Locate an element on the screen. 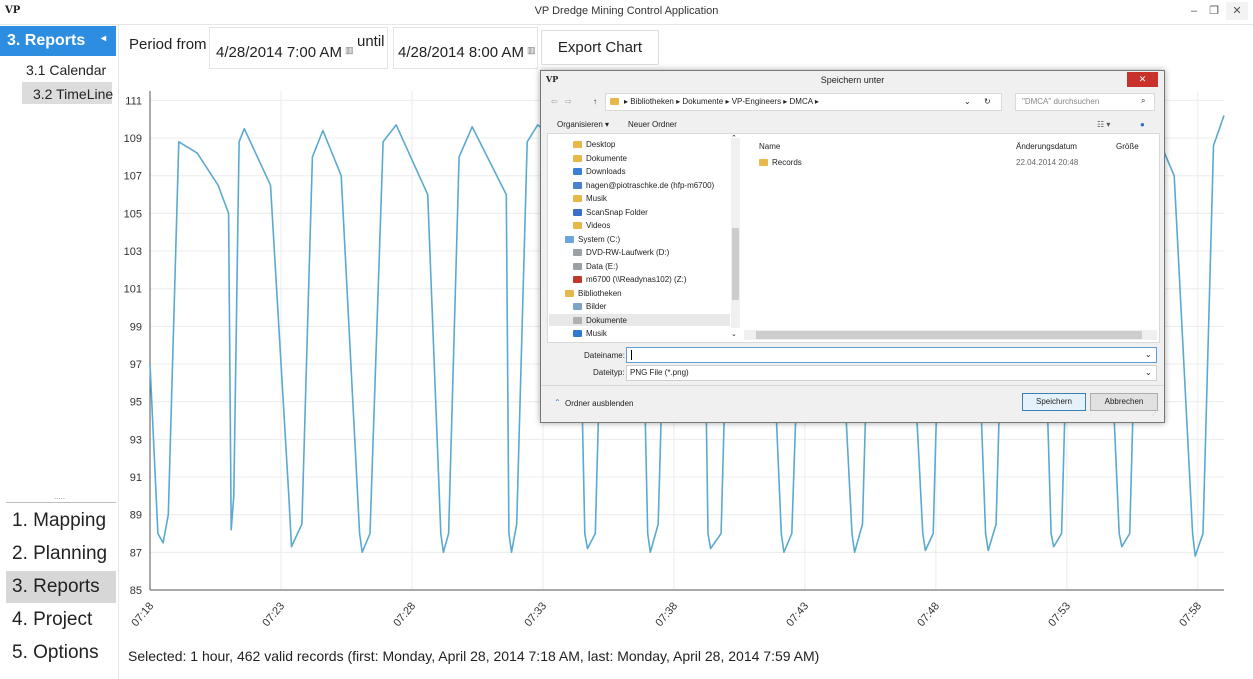 The image size is (1253, 679). column-header-size: Größe is located at coordinates (1127, 146).